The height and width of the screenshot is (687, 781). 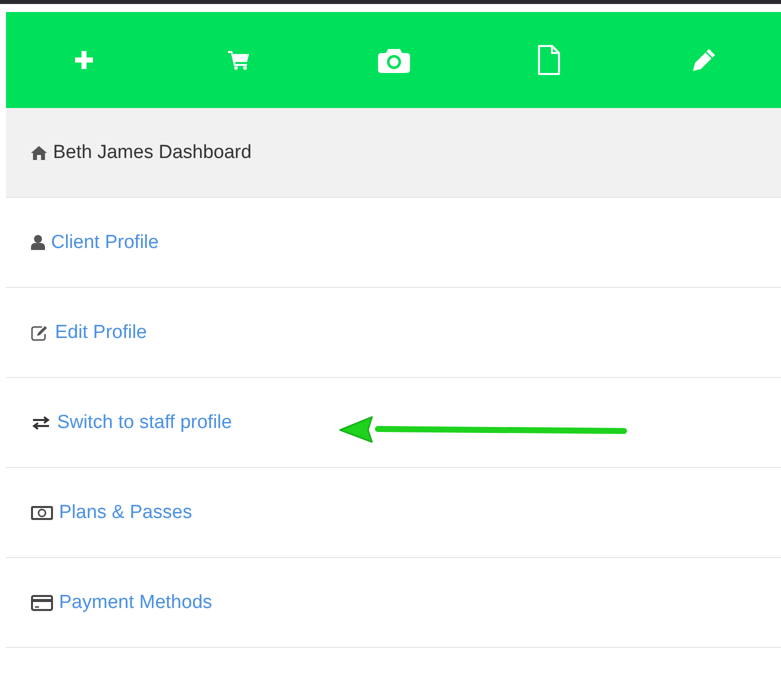 I want to click on dashboard-link: Beth James Dashboard, so click(x=393, y=153).